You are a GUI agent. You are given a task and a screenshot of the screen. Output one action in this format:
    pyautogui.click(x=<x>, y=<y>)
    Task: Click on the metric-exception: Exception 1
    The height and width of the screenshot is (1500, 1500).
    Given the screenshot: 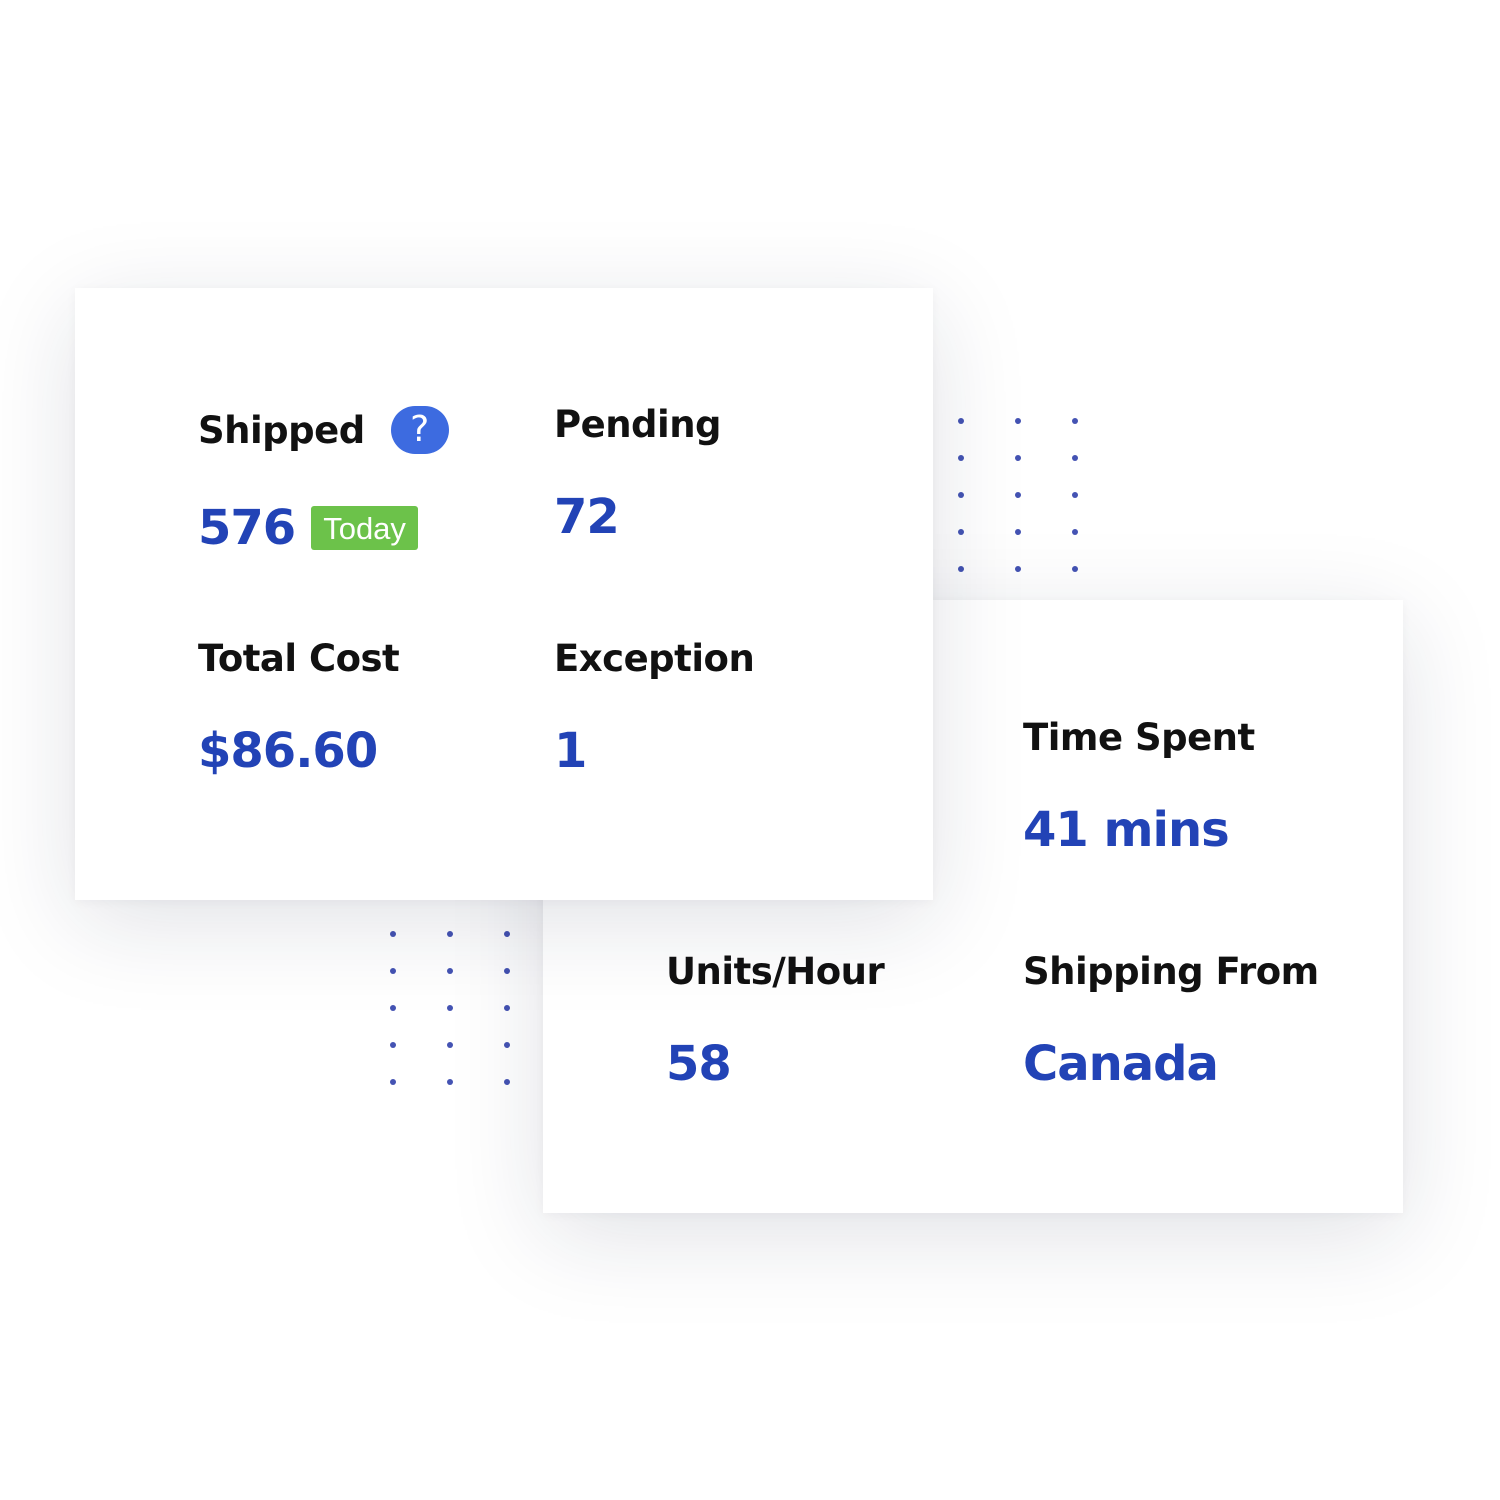 What is the action you would take?
    pyautogui.click(x=654, y=708)
    